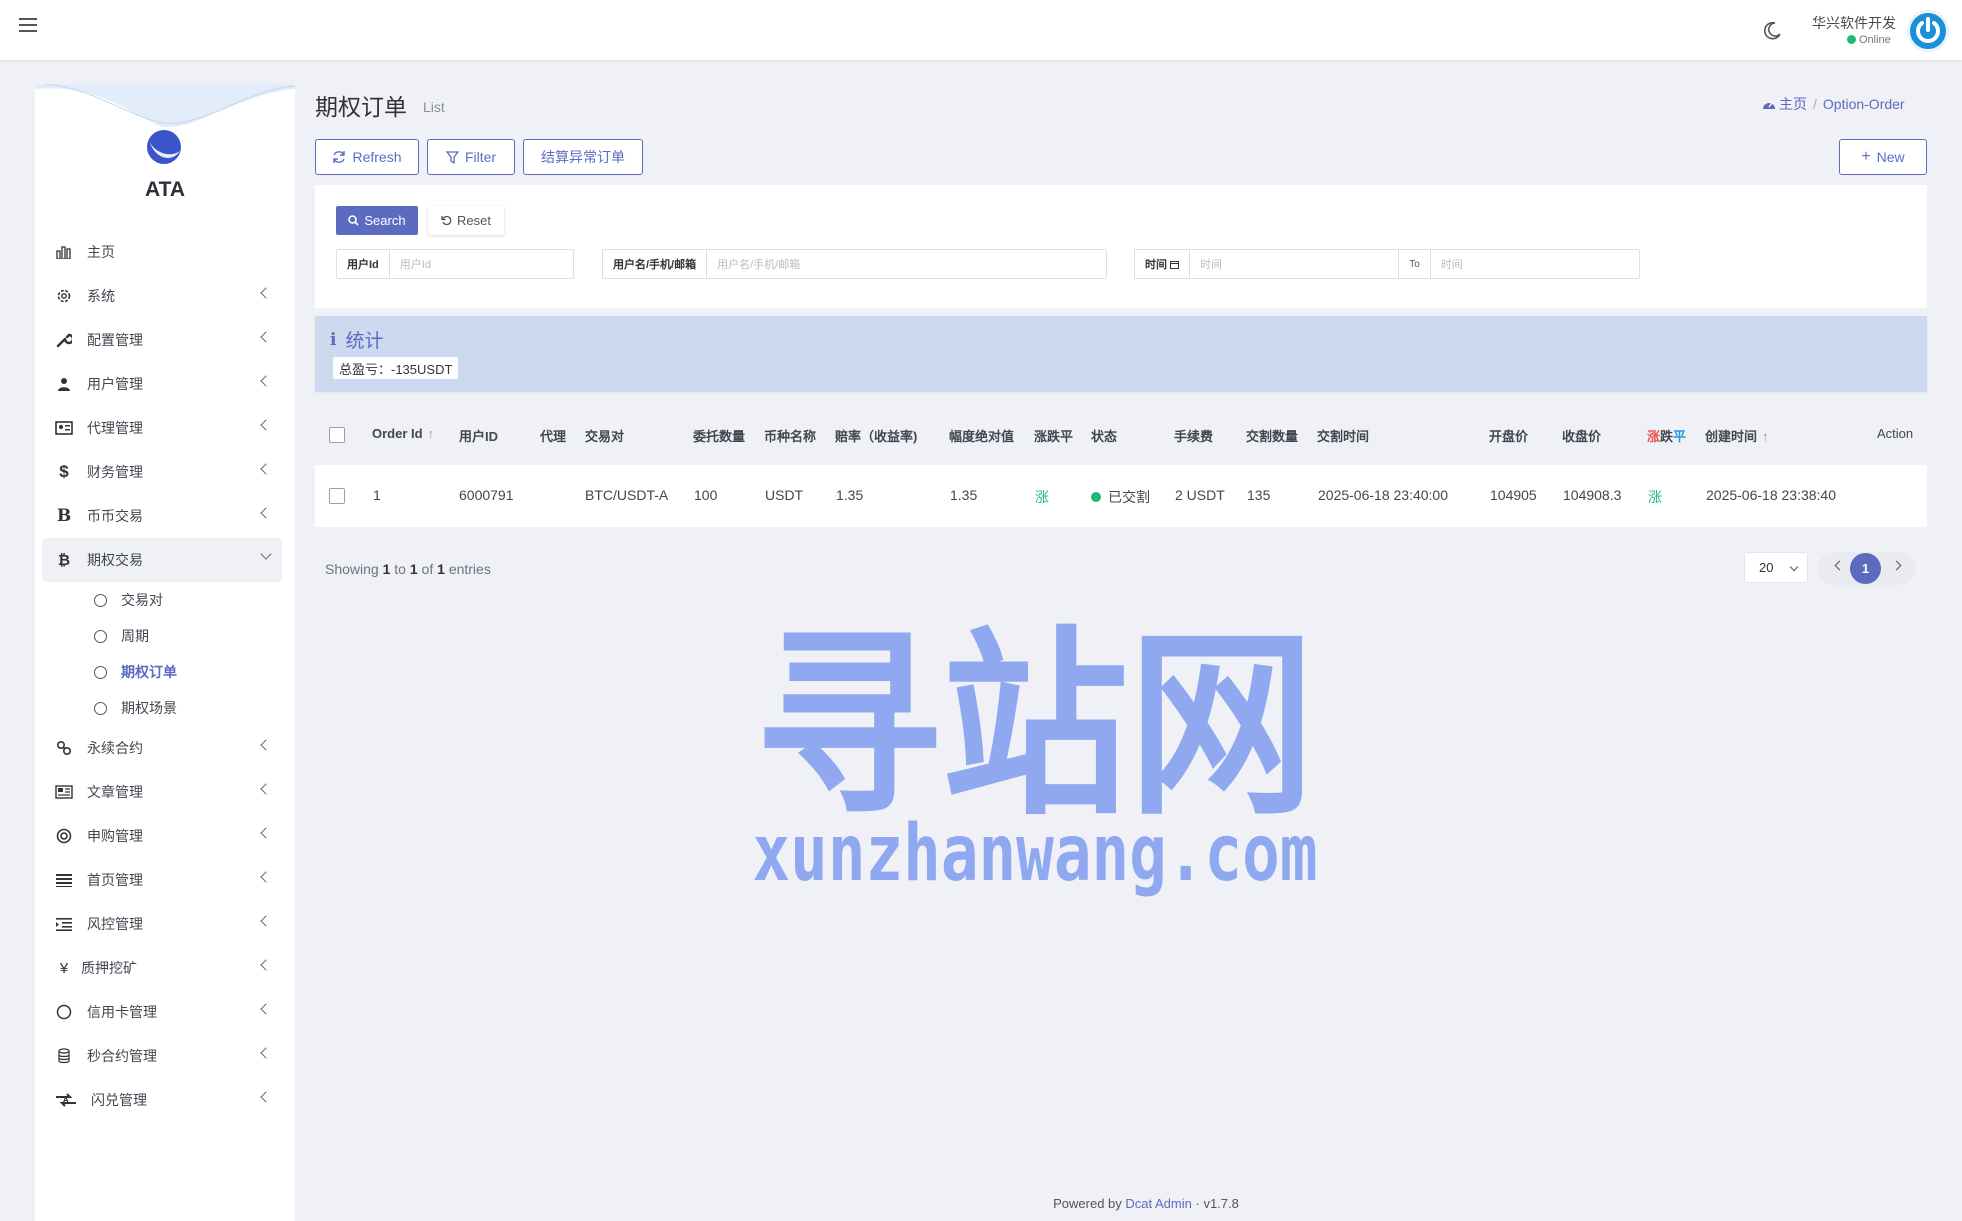 The height and width of the screenshot is (1221, 1962). I want to click on pagination: 1, so click(1867, 568).